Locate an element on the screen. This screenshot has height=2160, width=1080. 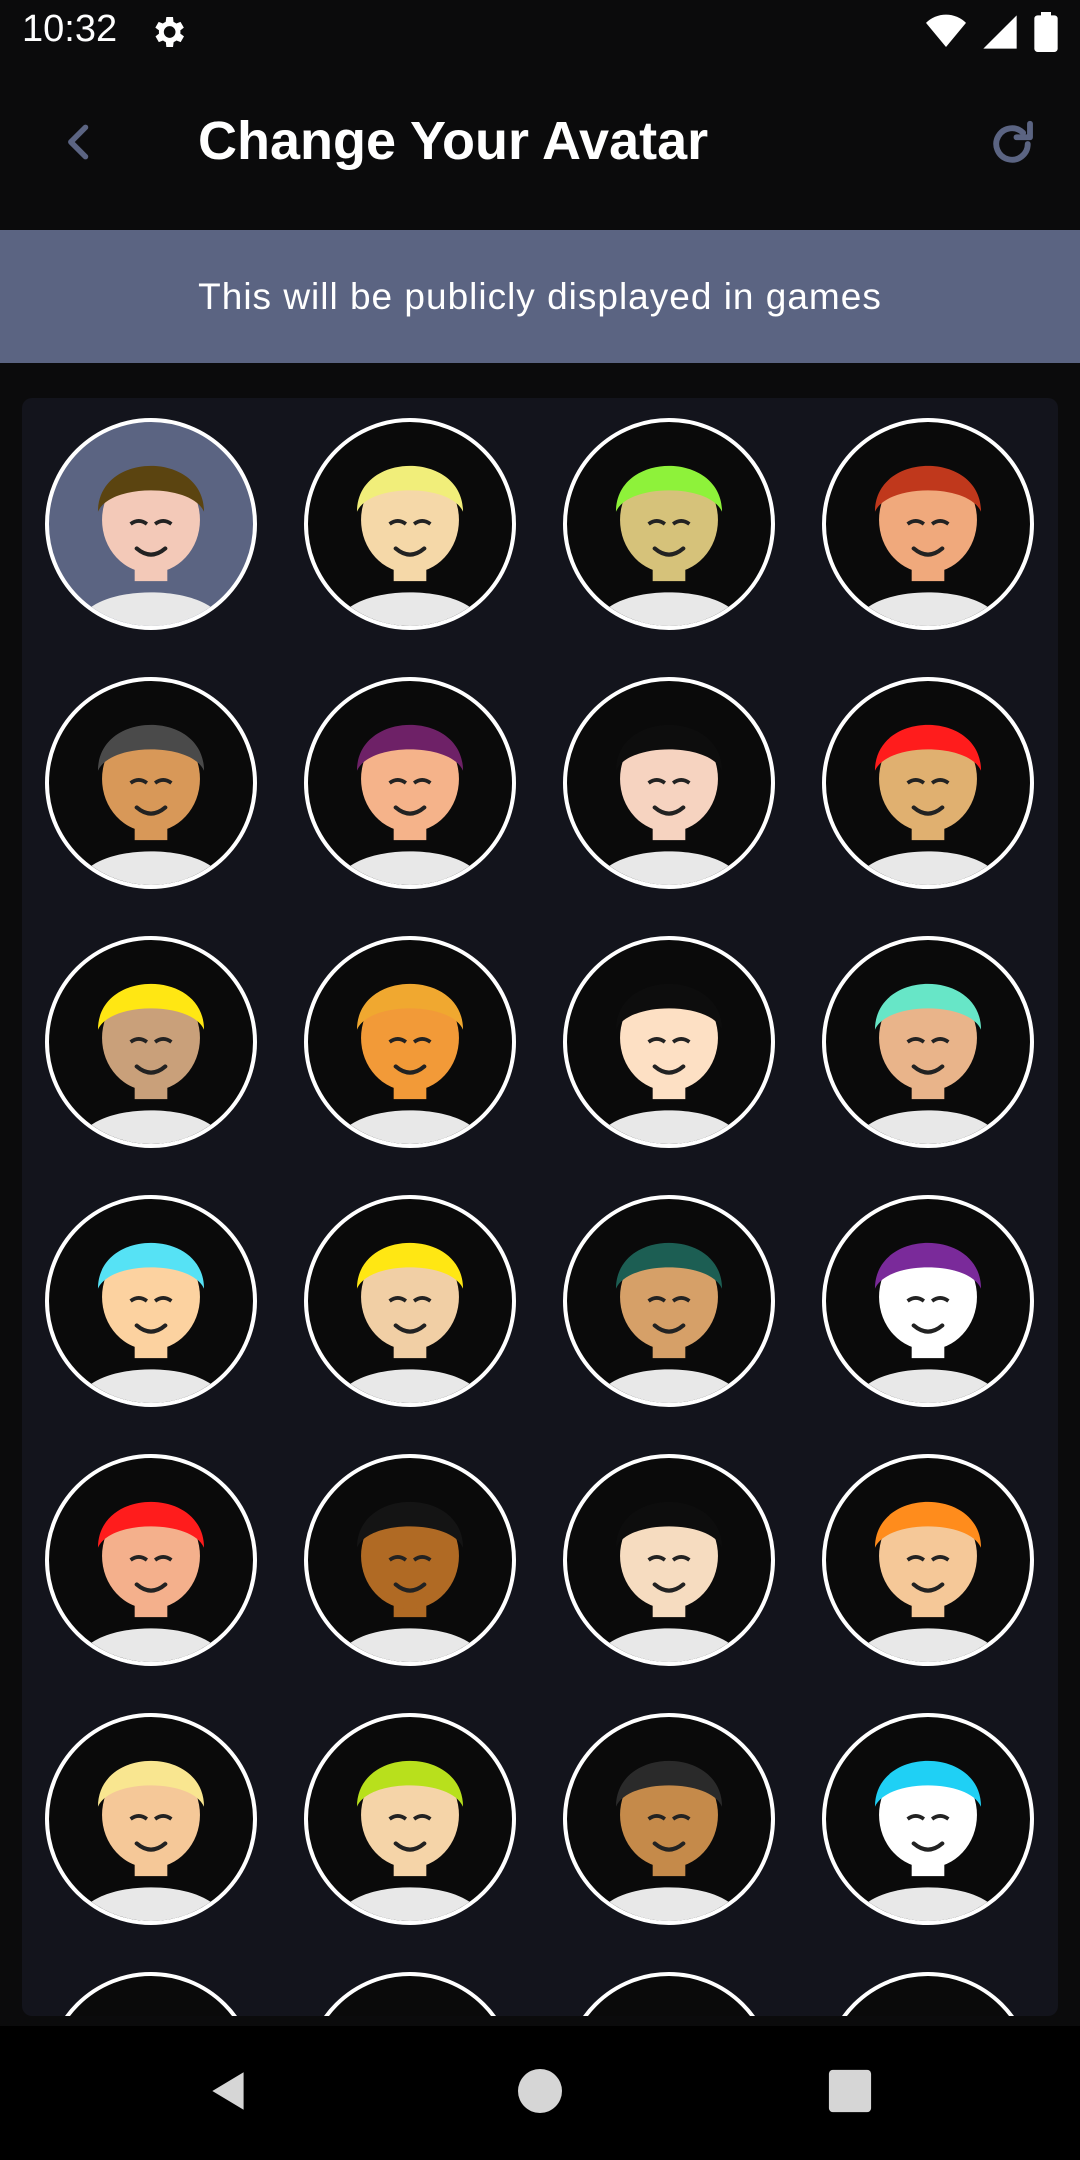
avatar-option-curly-black is located at coordinates (669, 783).